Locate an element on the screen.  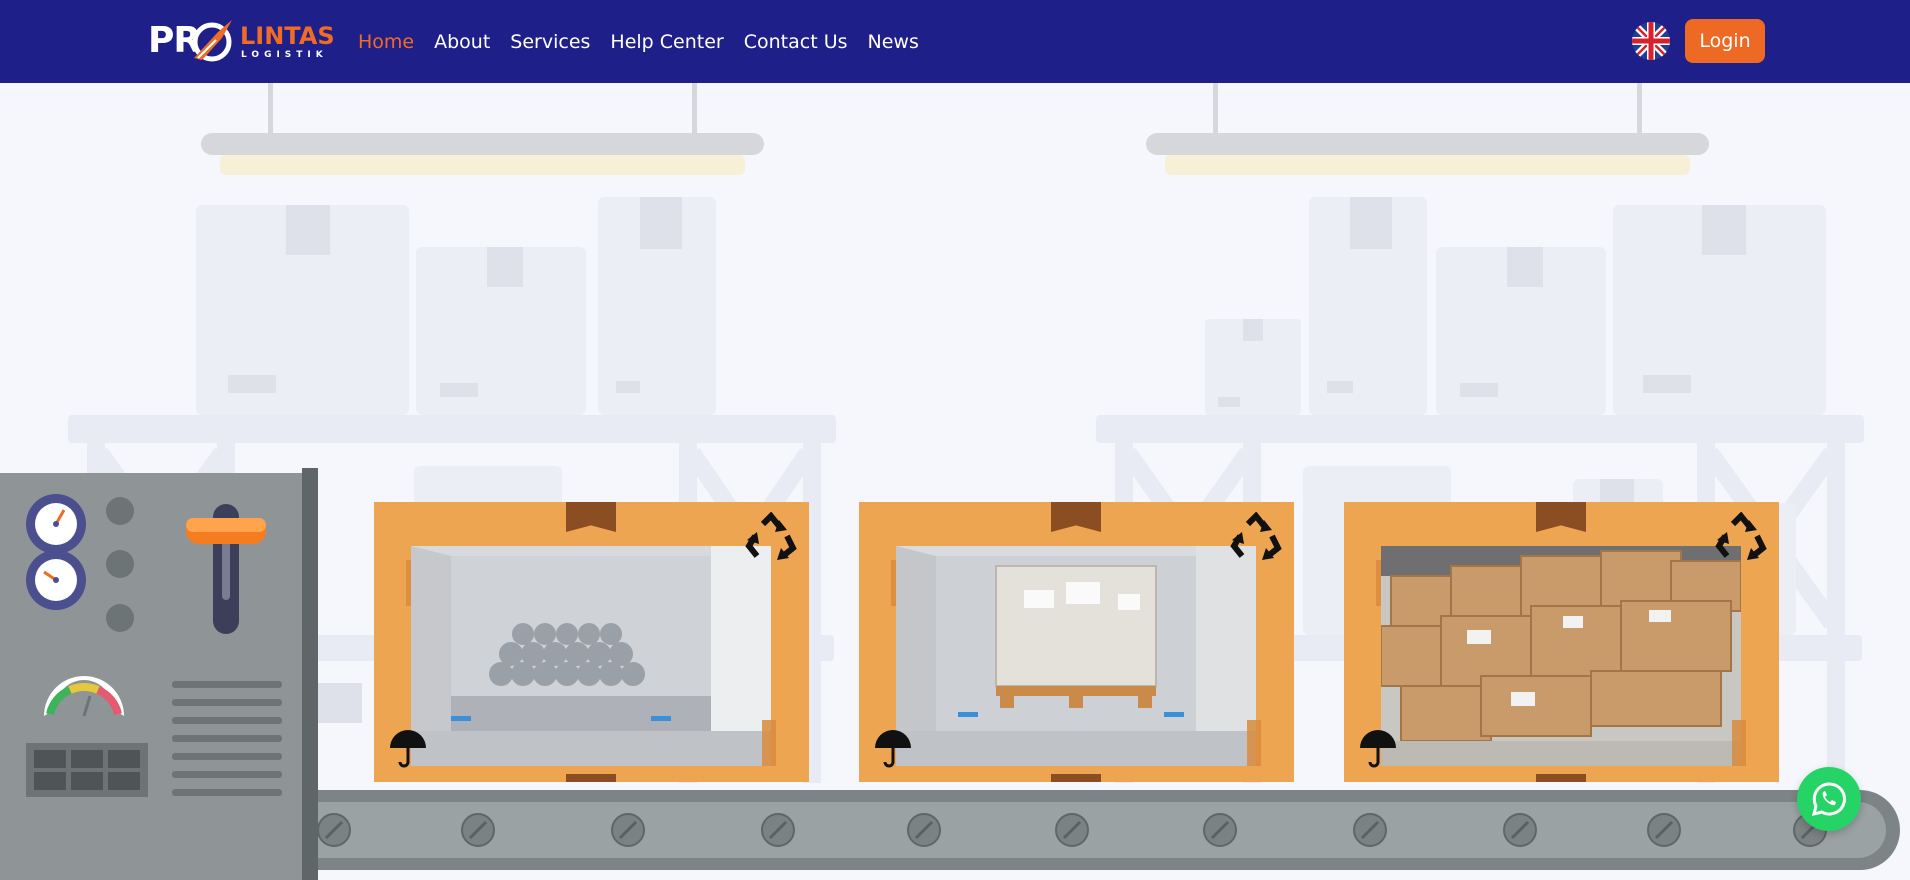
cargo-photo-truck-pallet is located at coordinates (1076, 656).